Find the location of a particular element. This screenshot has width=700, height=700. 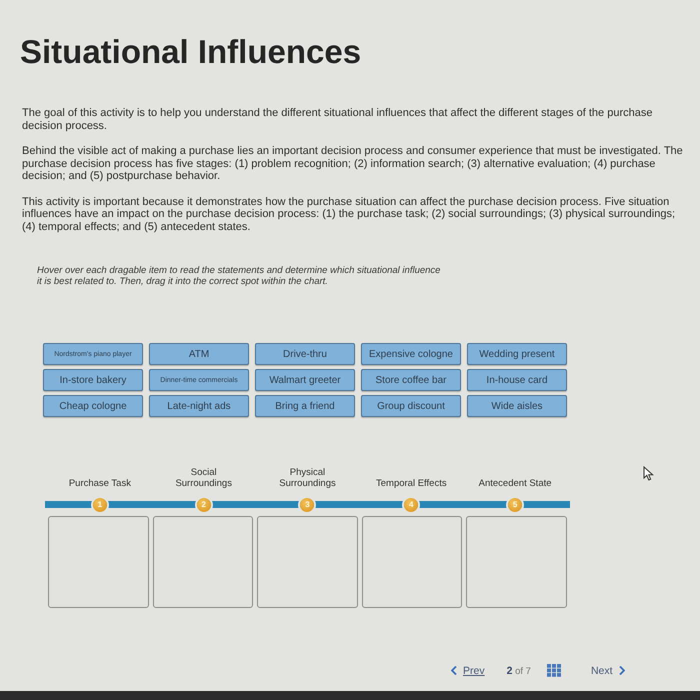

step-number-badge: 3 is located at coordinates (307, 505).